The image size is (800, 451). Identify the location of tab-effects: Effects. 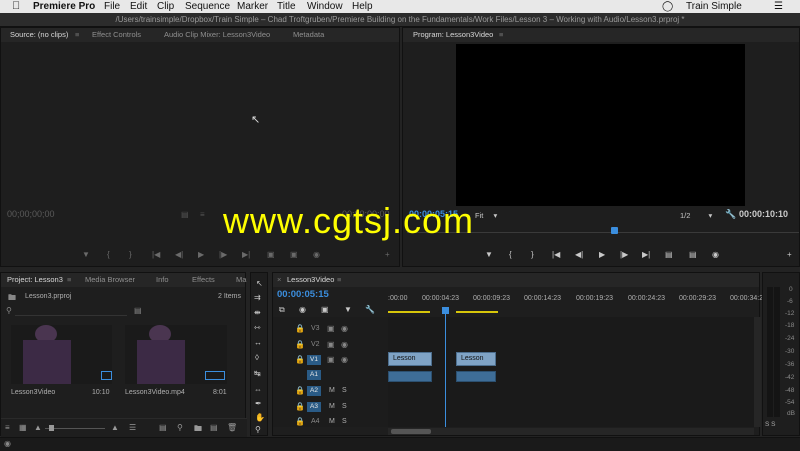
(203, 280).